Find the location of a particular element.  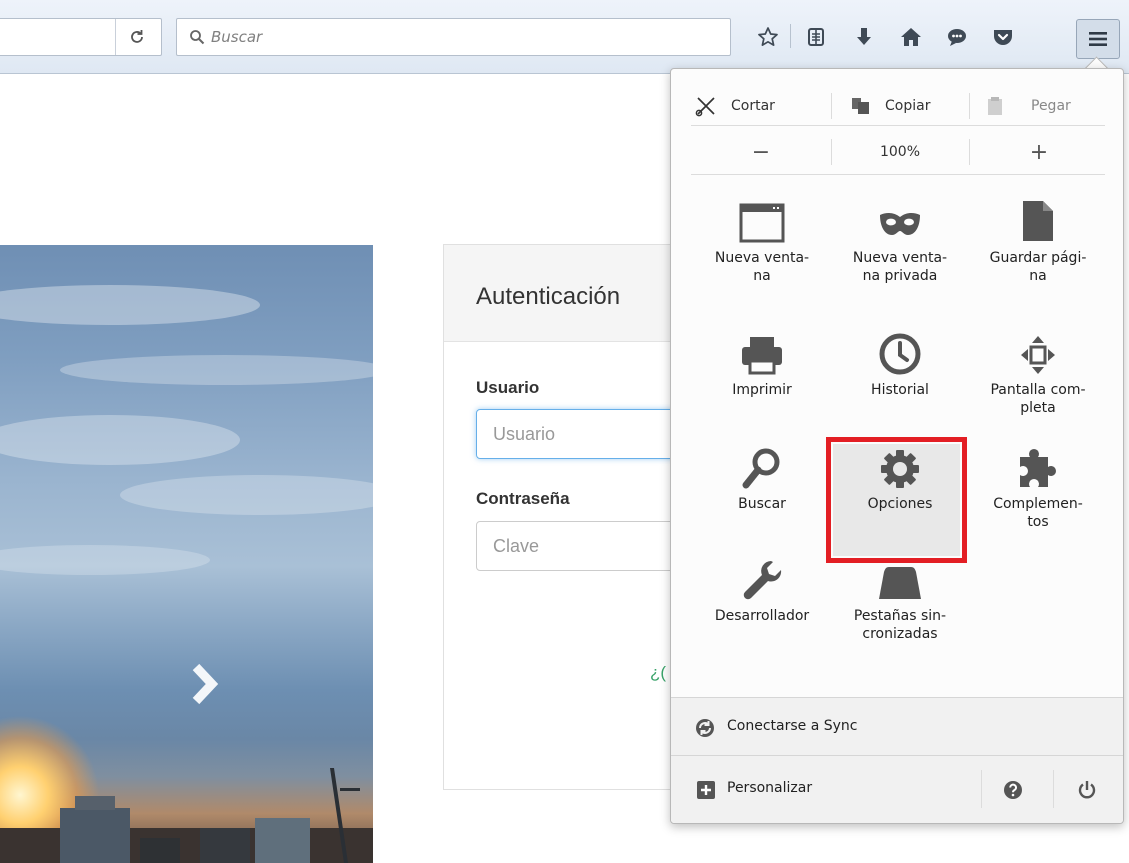

customize-button: Personalizar is located at coordinates (821, 789).